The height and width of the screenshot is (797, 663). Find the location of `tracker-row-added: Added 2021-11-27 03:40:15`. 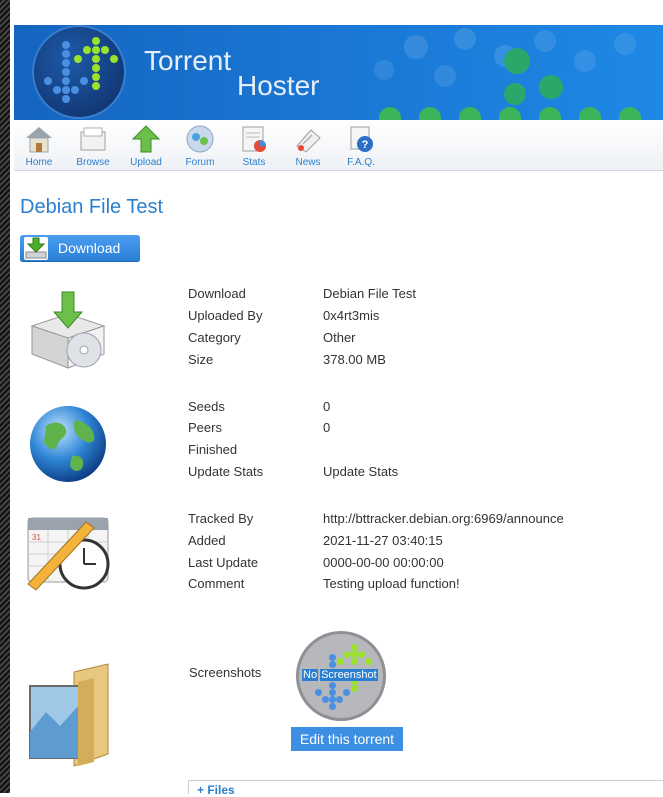

tracker-row-added: Added 2021-11-27 03:40:15 is located at coordinates (423, 541).